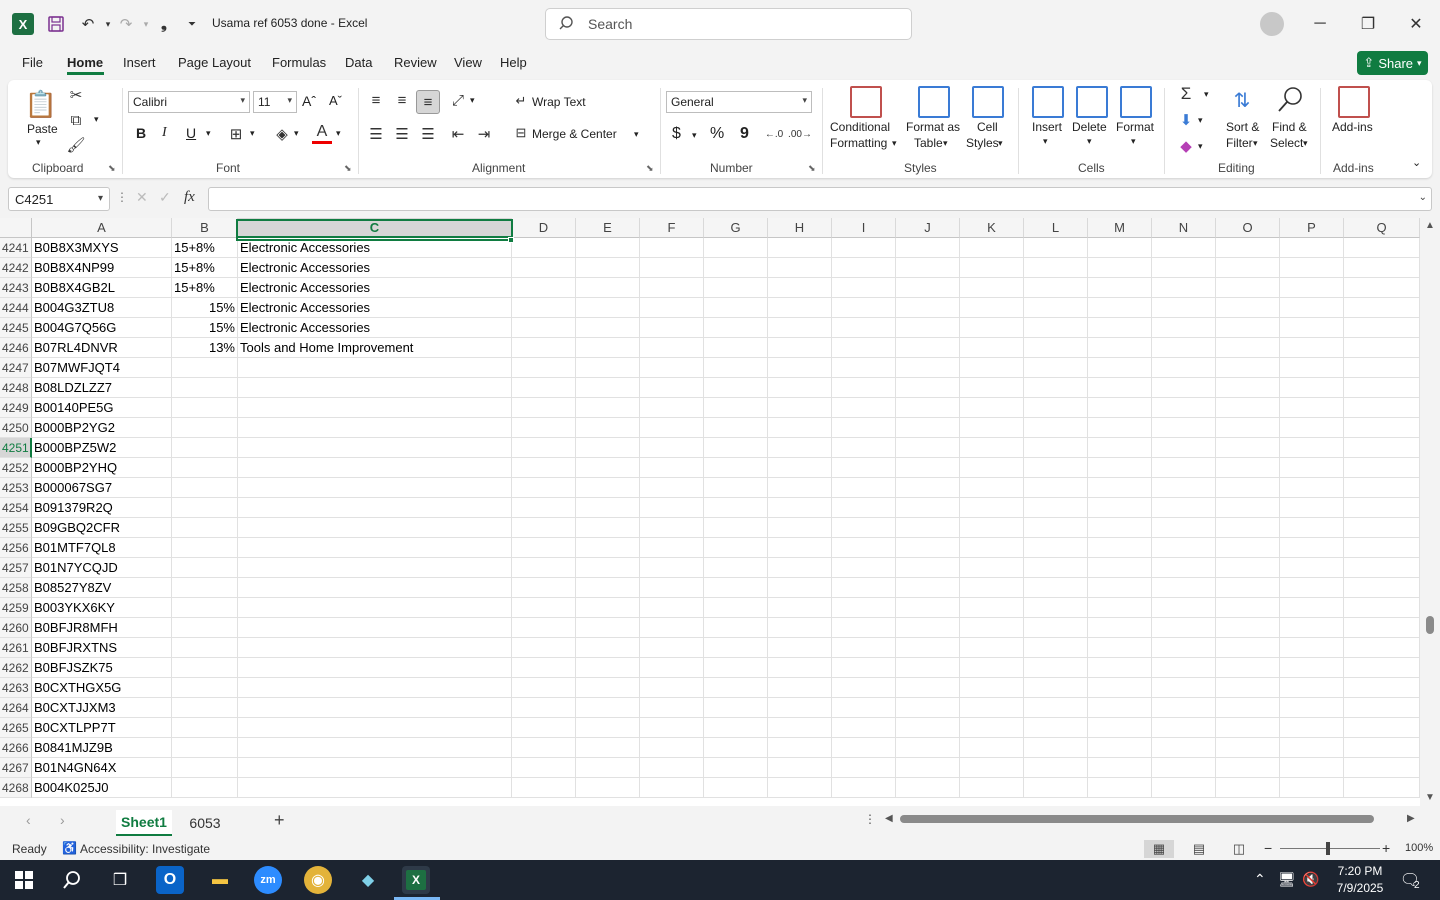 This screenshot has height=900, width=1440. Describe the element at coordinates (102, 268) in the screenshot. I see `cell-a: B0B8X4NP99` at that location.